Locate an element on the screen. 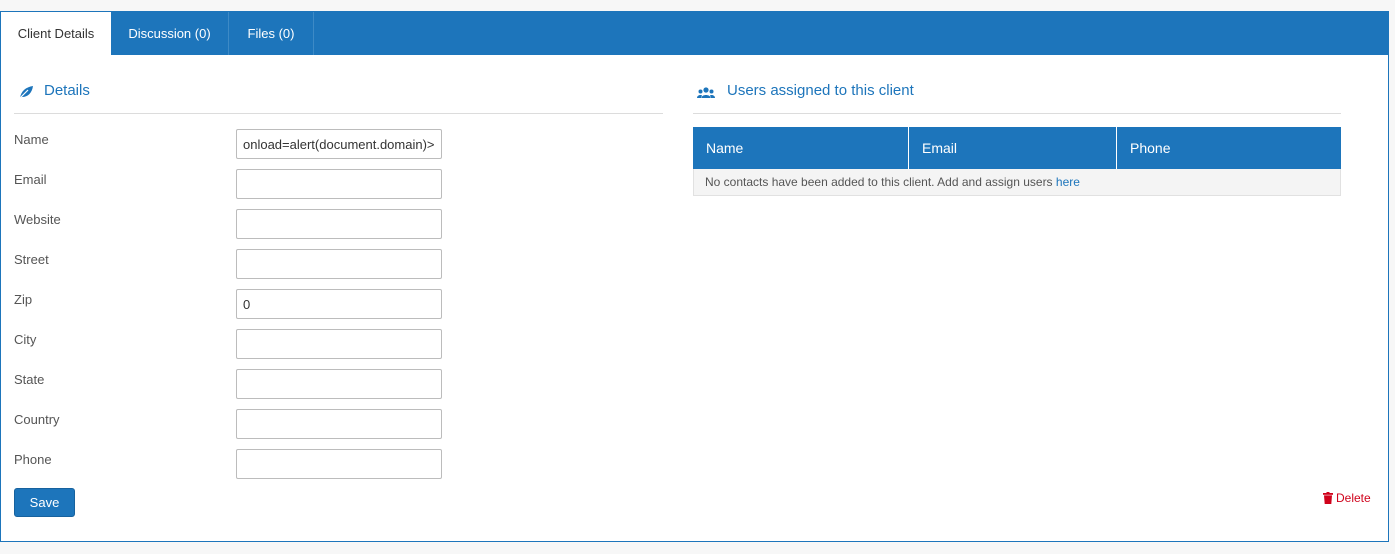 The height and width of the screenshot is (554, 1395). name-field is located at coordinates (339, 144).